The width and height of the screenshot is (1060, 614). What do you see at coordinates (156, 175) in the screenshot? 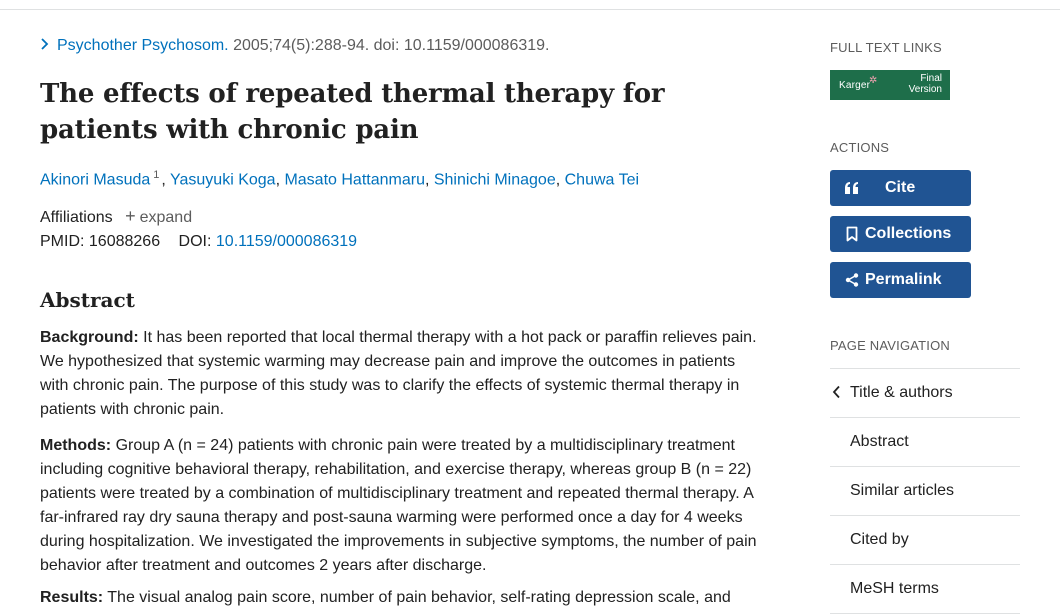
I see `affiliation-ref: 1` at bounding box center [156, 175].